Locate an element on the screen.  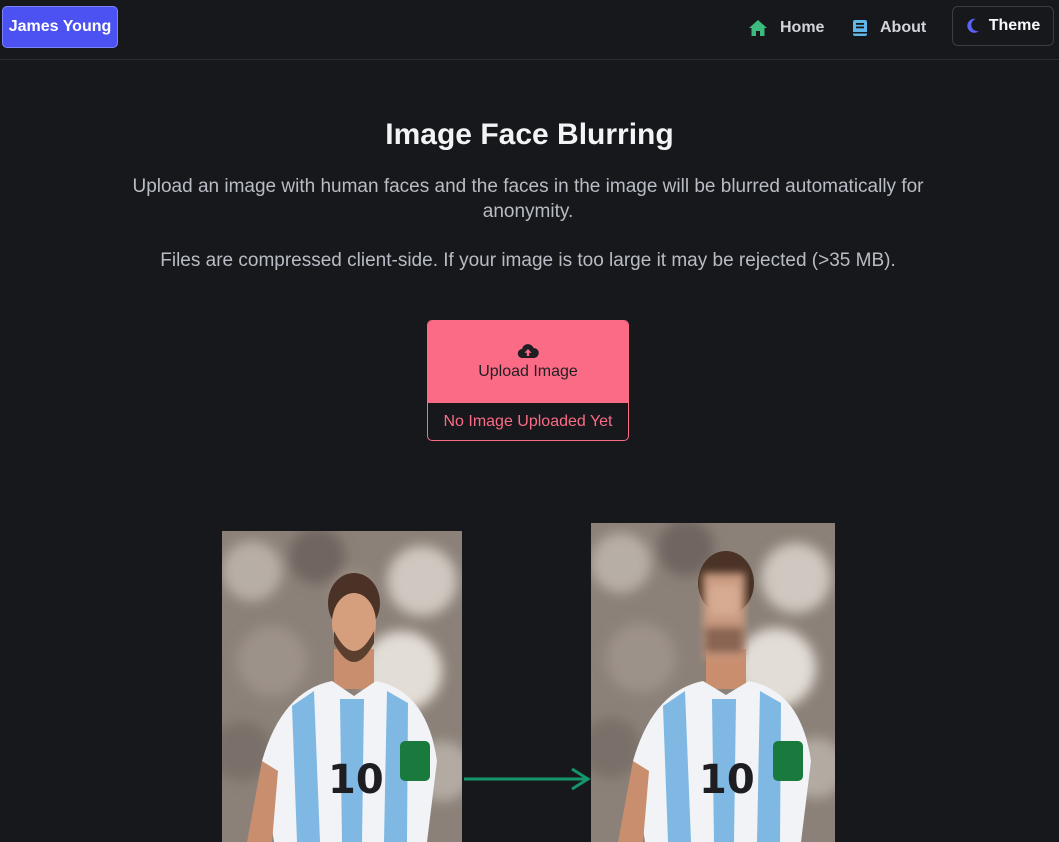
moon-icon is located at coordinates (973, 26).